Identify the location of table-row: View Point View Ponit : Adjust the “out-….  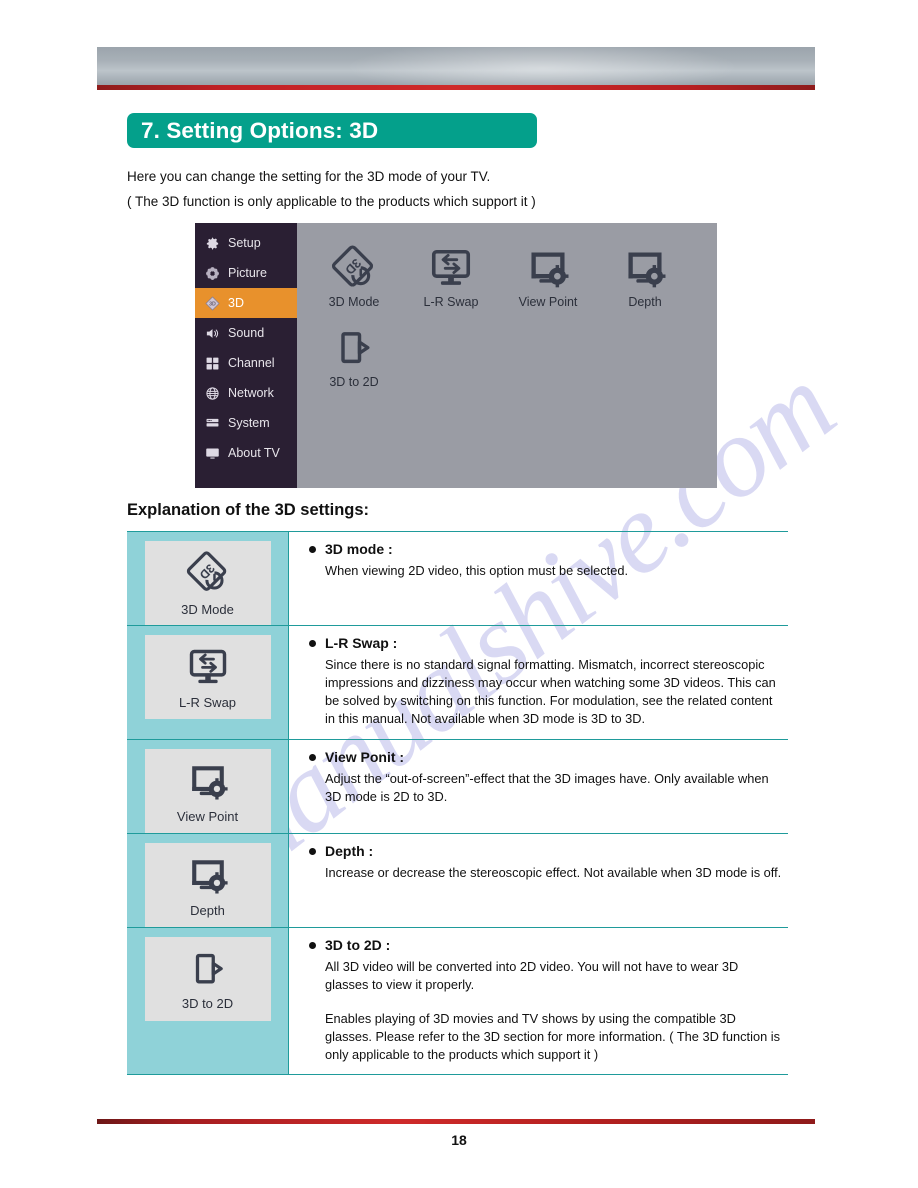
(457, 785).